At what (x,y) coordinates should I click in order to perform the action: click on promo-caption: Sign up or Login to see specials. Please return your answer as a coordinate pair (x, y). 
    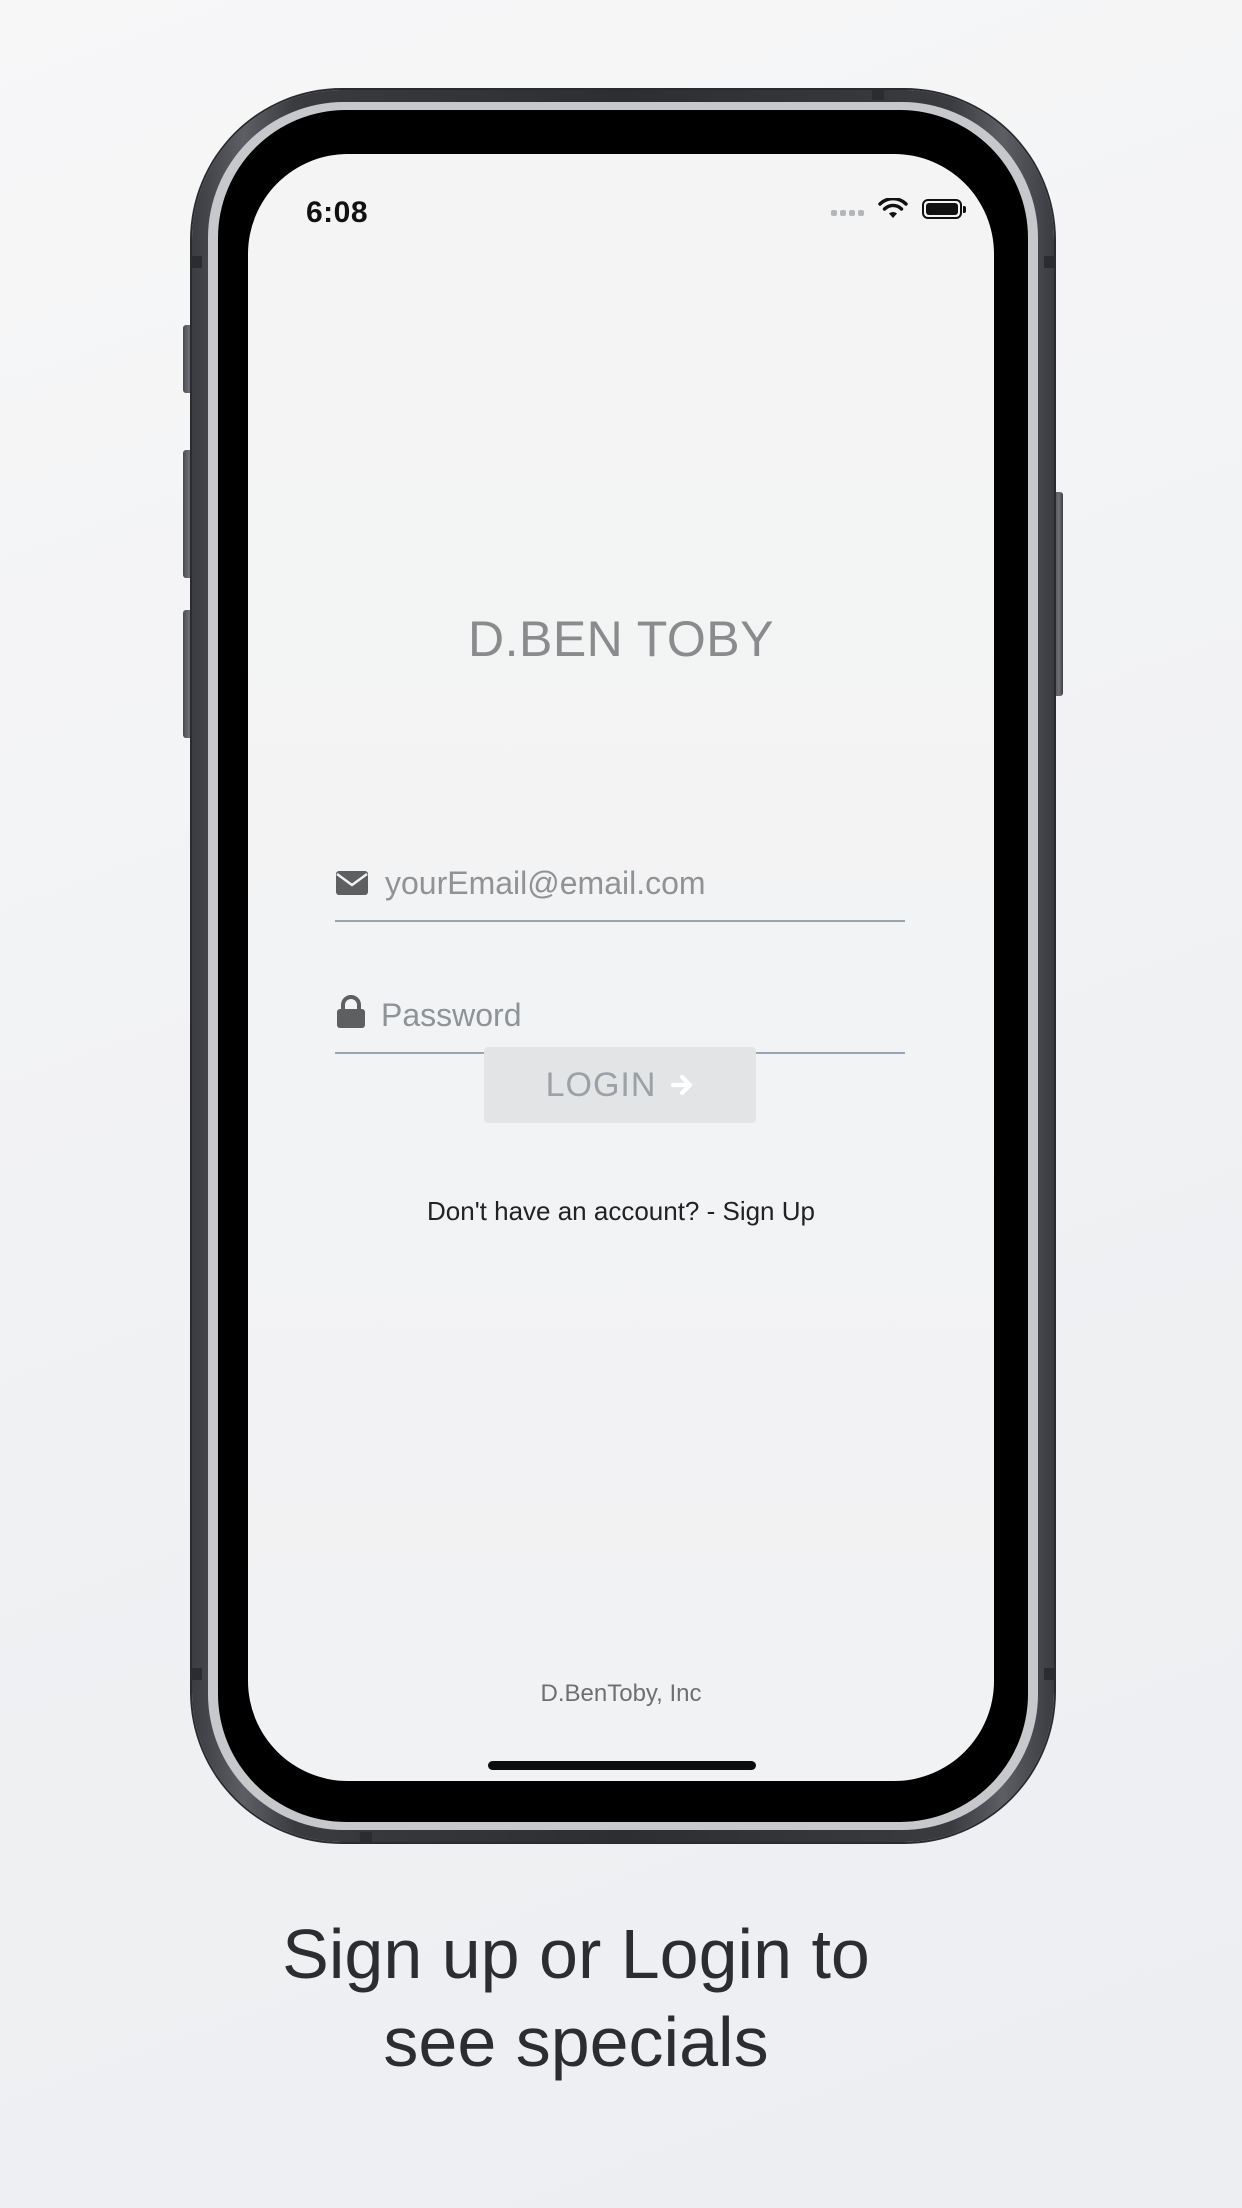
    Looking at the image, I should click on (576, 1998).